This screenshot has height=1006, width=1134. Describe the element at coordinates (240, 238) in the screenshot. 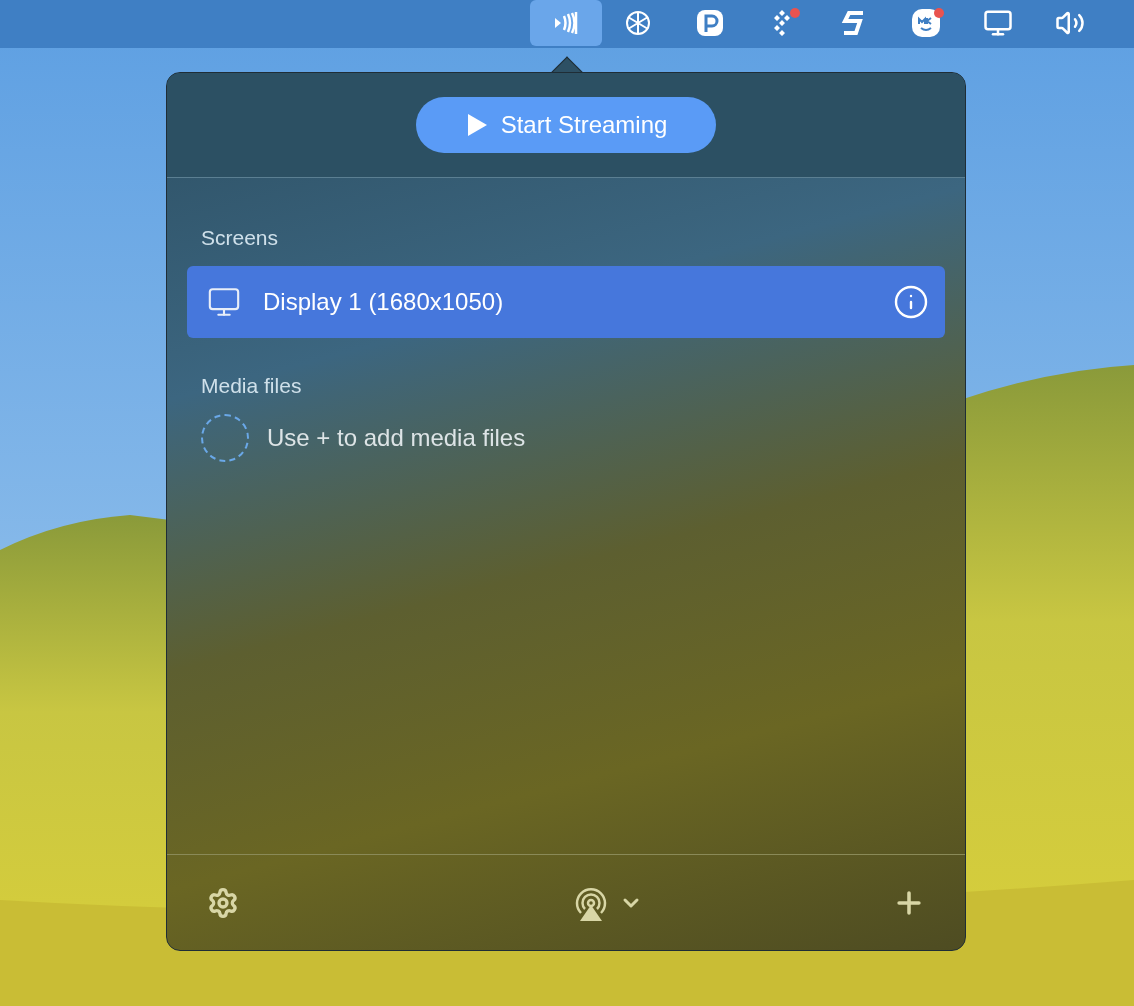

I see `section-title: Screens` at that location.